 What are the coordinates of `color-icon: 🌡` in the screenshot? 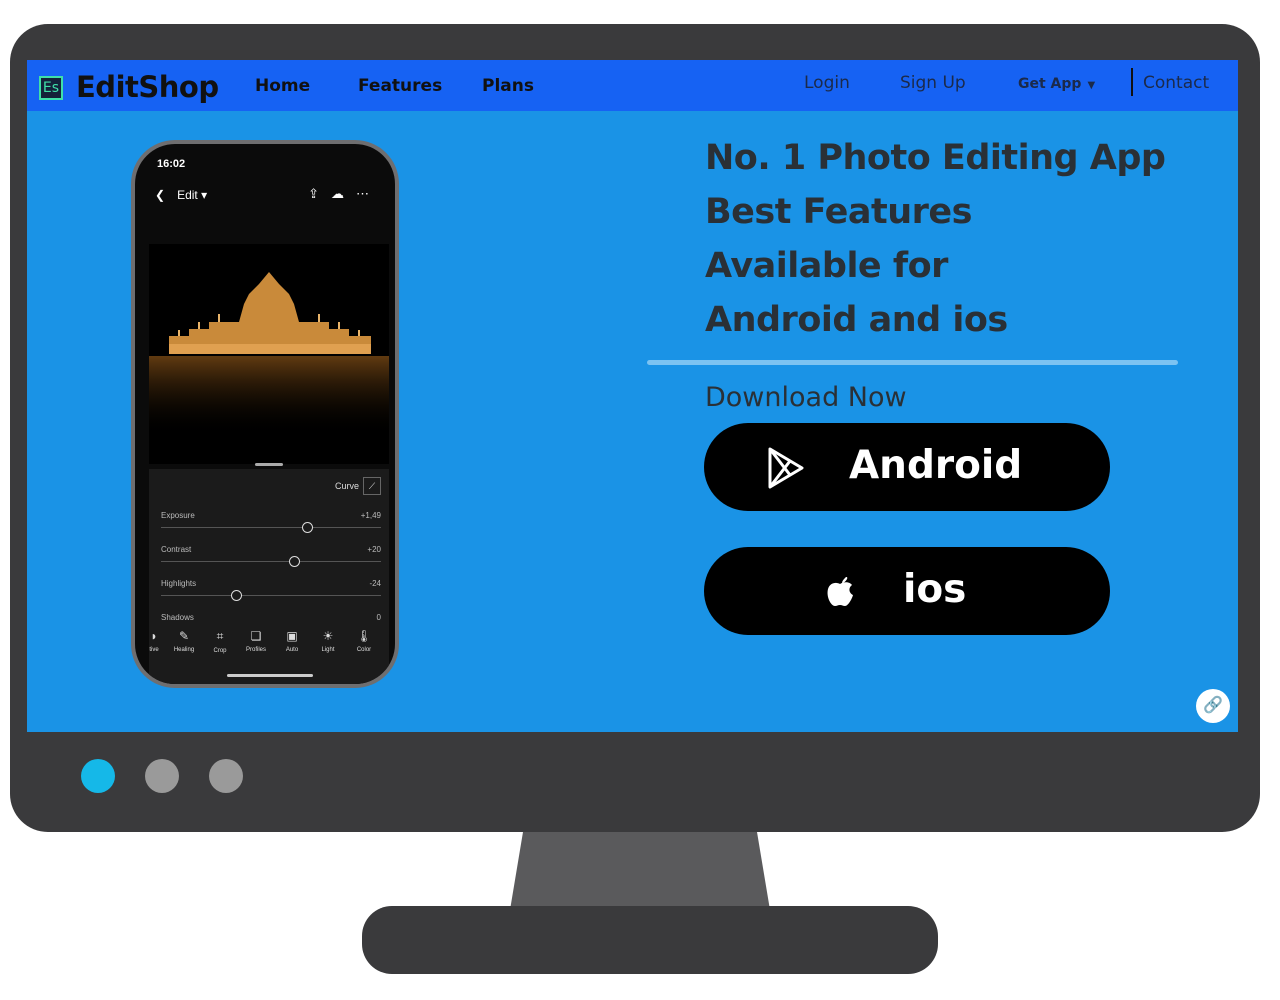 It's located at (364, 636).